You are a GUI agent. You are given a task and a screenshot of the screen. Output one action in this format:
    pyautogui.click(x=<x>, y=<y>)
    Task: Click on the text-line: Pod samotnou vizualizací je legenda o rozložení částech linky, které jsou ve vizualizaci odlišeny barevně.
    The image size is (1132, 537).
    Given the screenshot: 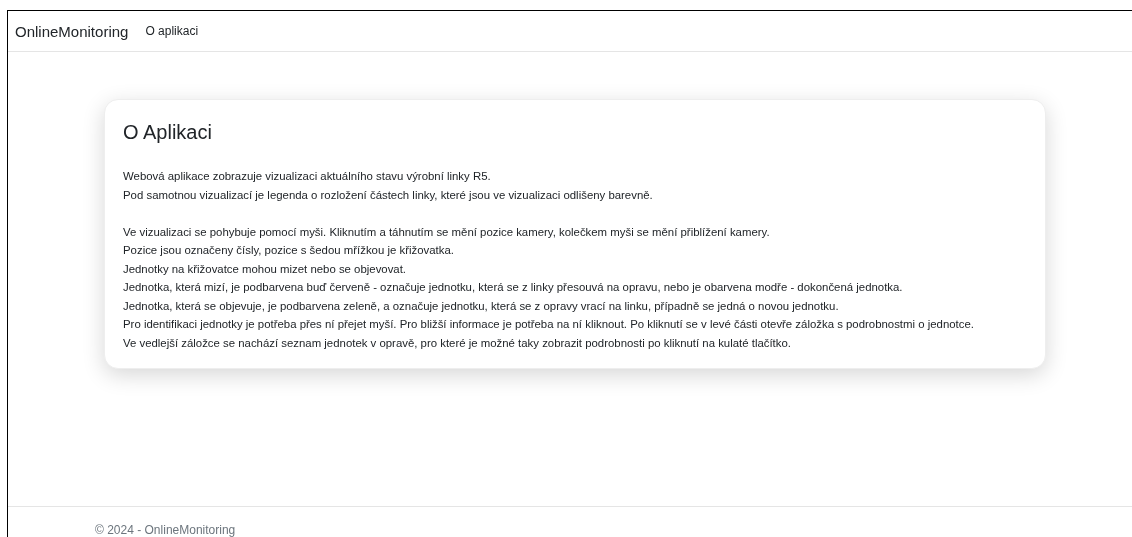 What is the action you would take?
    pyautogui.click(x=388, y=195)
    